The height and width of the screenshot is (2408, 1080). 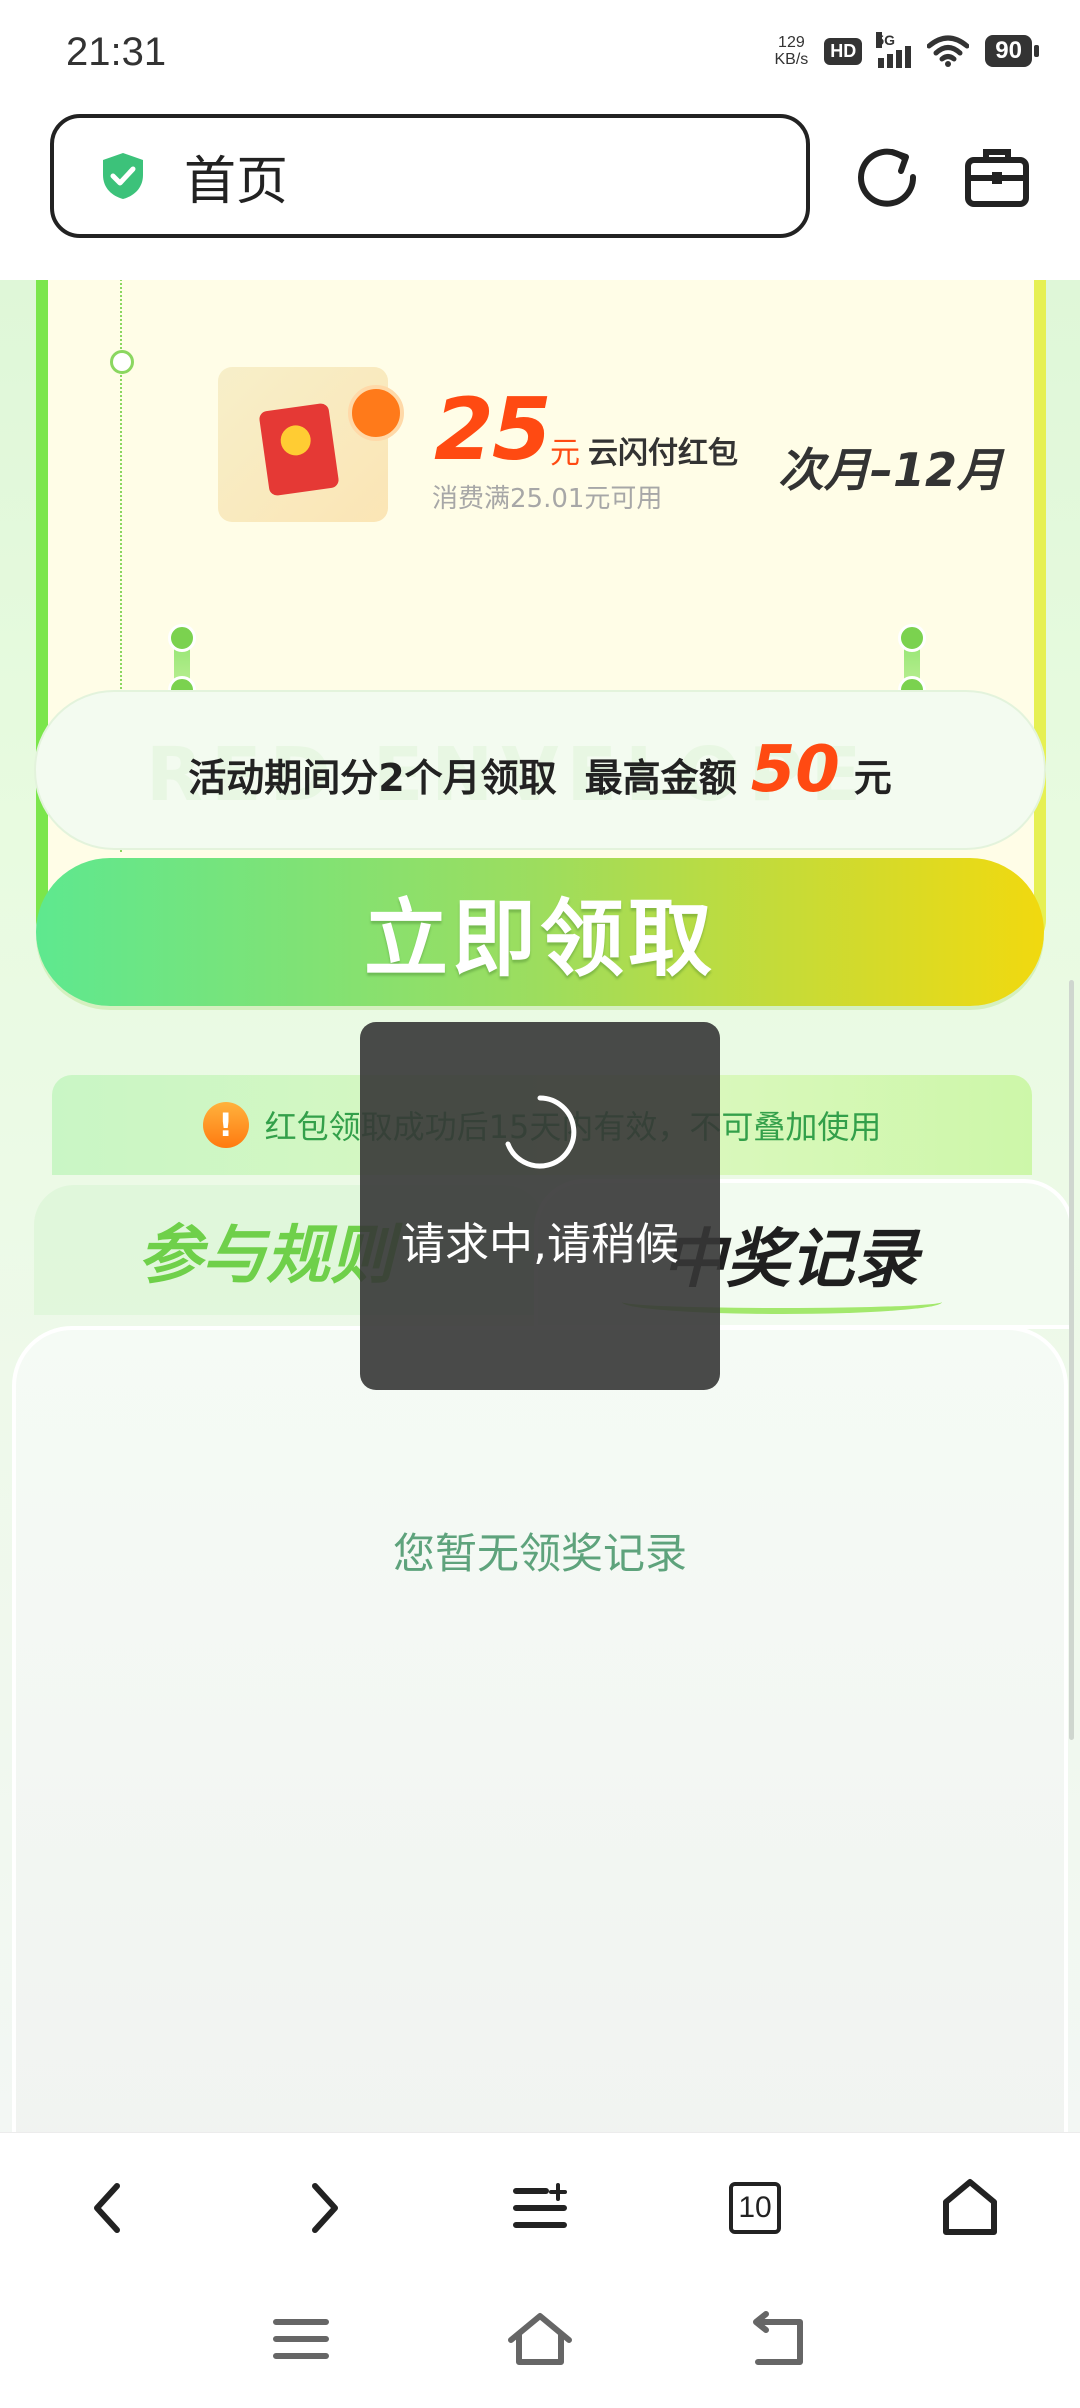 I want to click on tabs-button: 10, so click(x=755, y=2208).